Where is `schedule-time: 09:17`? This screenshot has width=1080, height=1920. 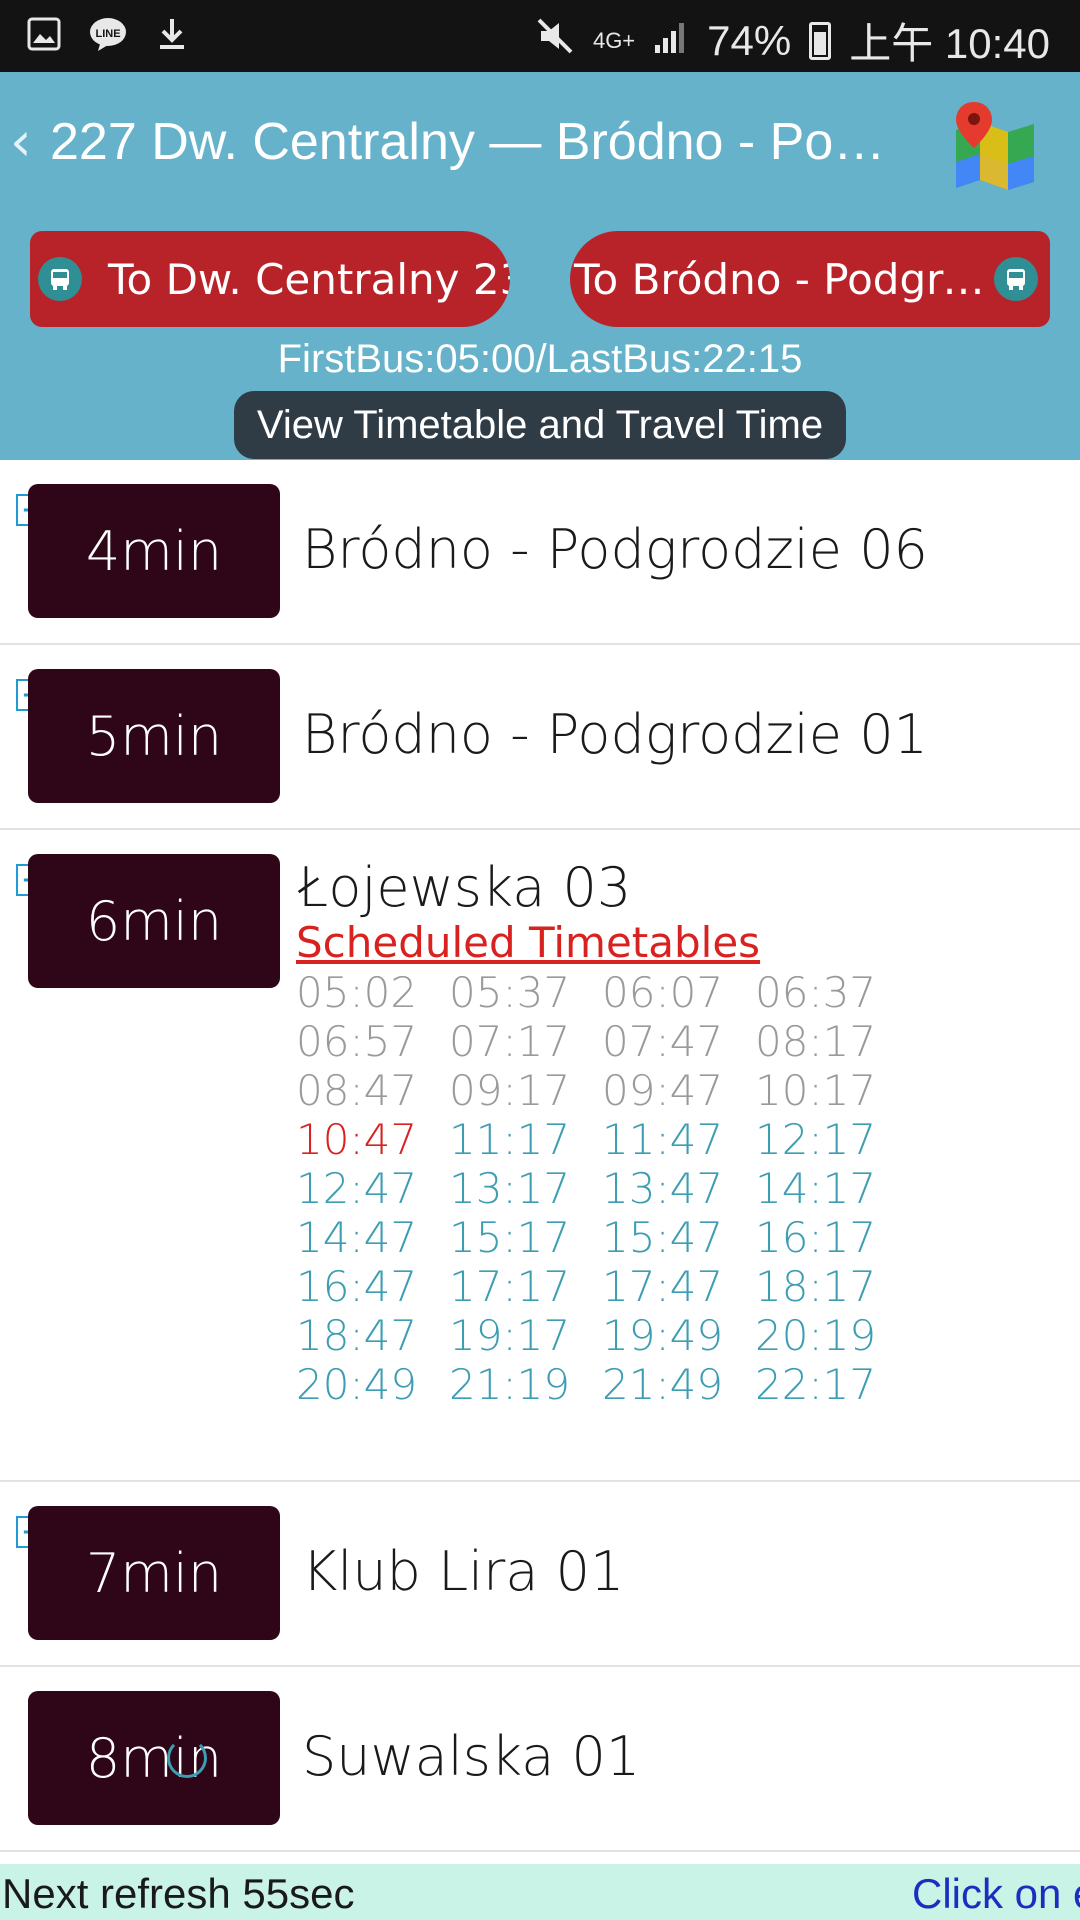
schedule-time: 09:17 is located at coordinates (510, 1090).